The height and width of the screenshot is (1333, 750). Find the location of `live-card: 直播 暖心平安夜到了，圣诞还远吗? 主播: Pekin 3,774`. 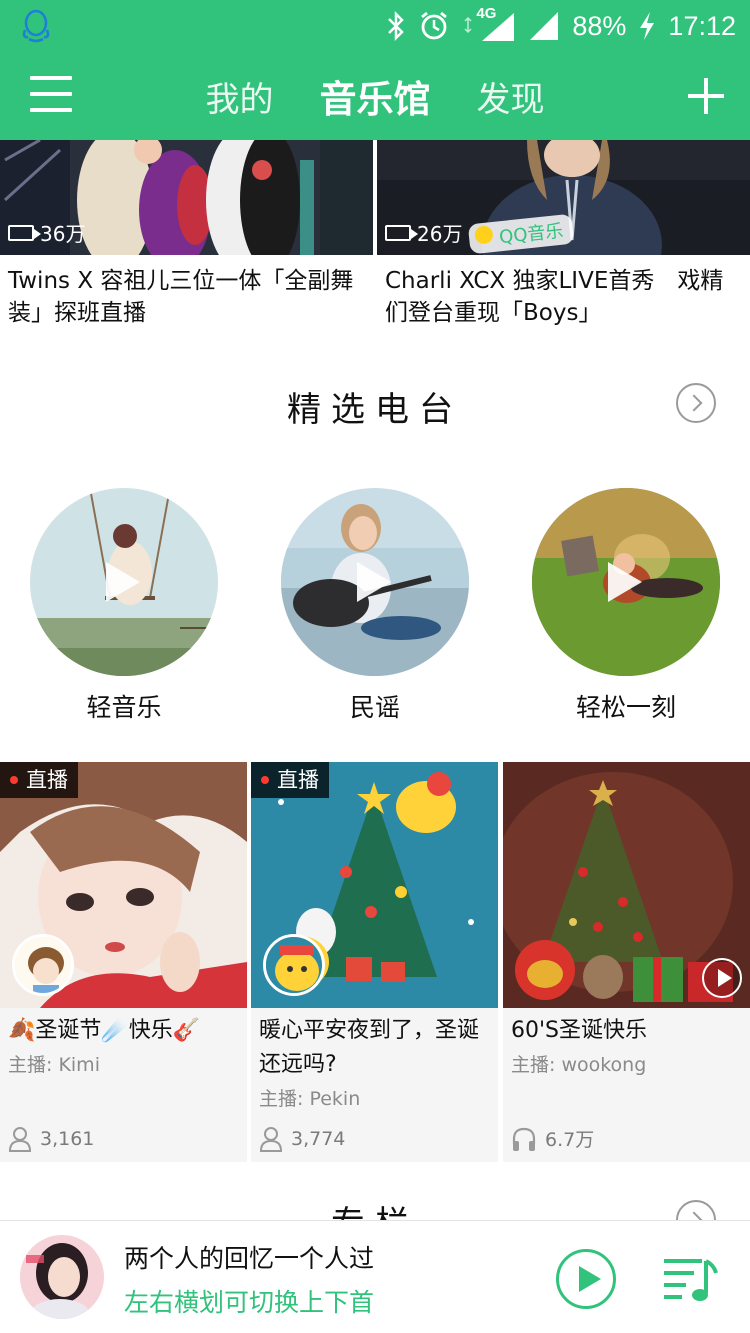

live-card: 直播 暖心平安夜到了，圣诞还远吗? 主播: Pekin 3,774 is located at coordinates (374, 962).